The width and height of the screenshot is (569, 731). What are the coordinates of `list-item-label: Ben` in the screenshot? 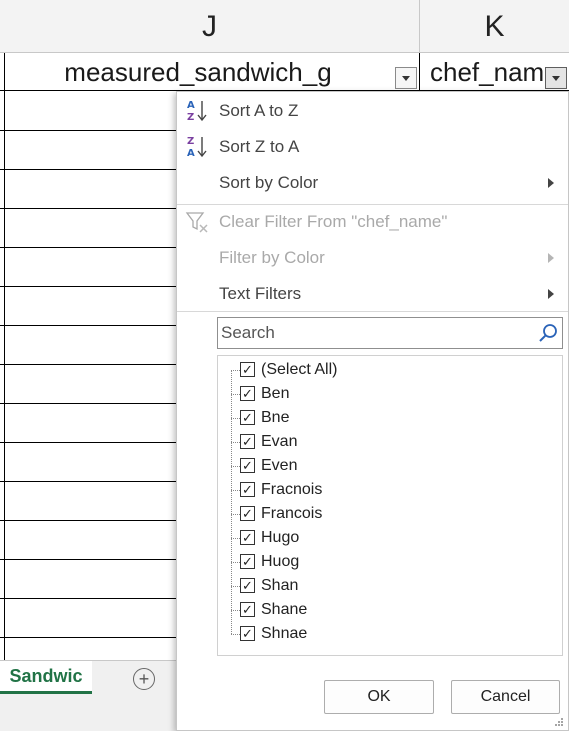 It's located at (275, 393).